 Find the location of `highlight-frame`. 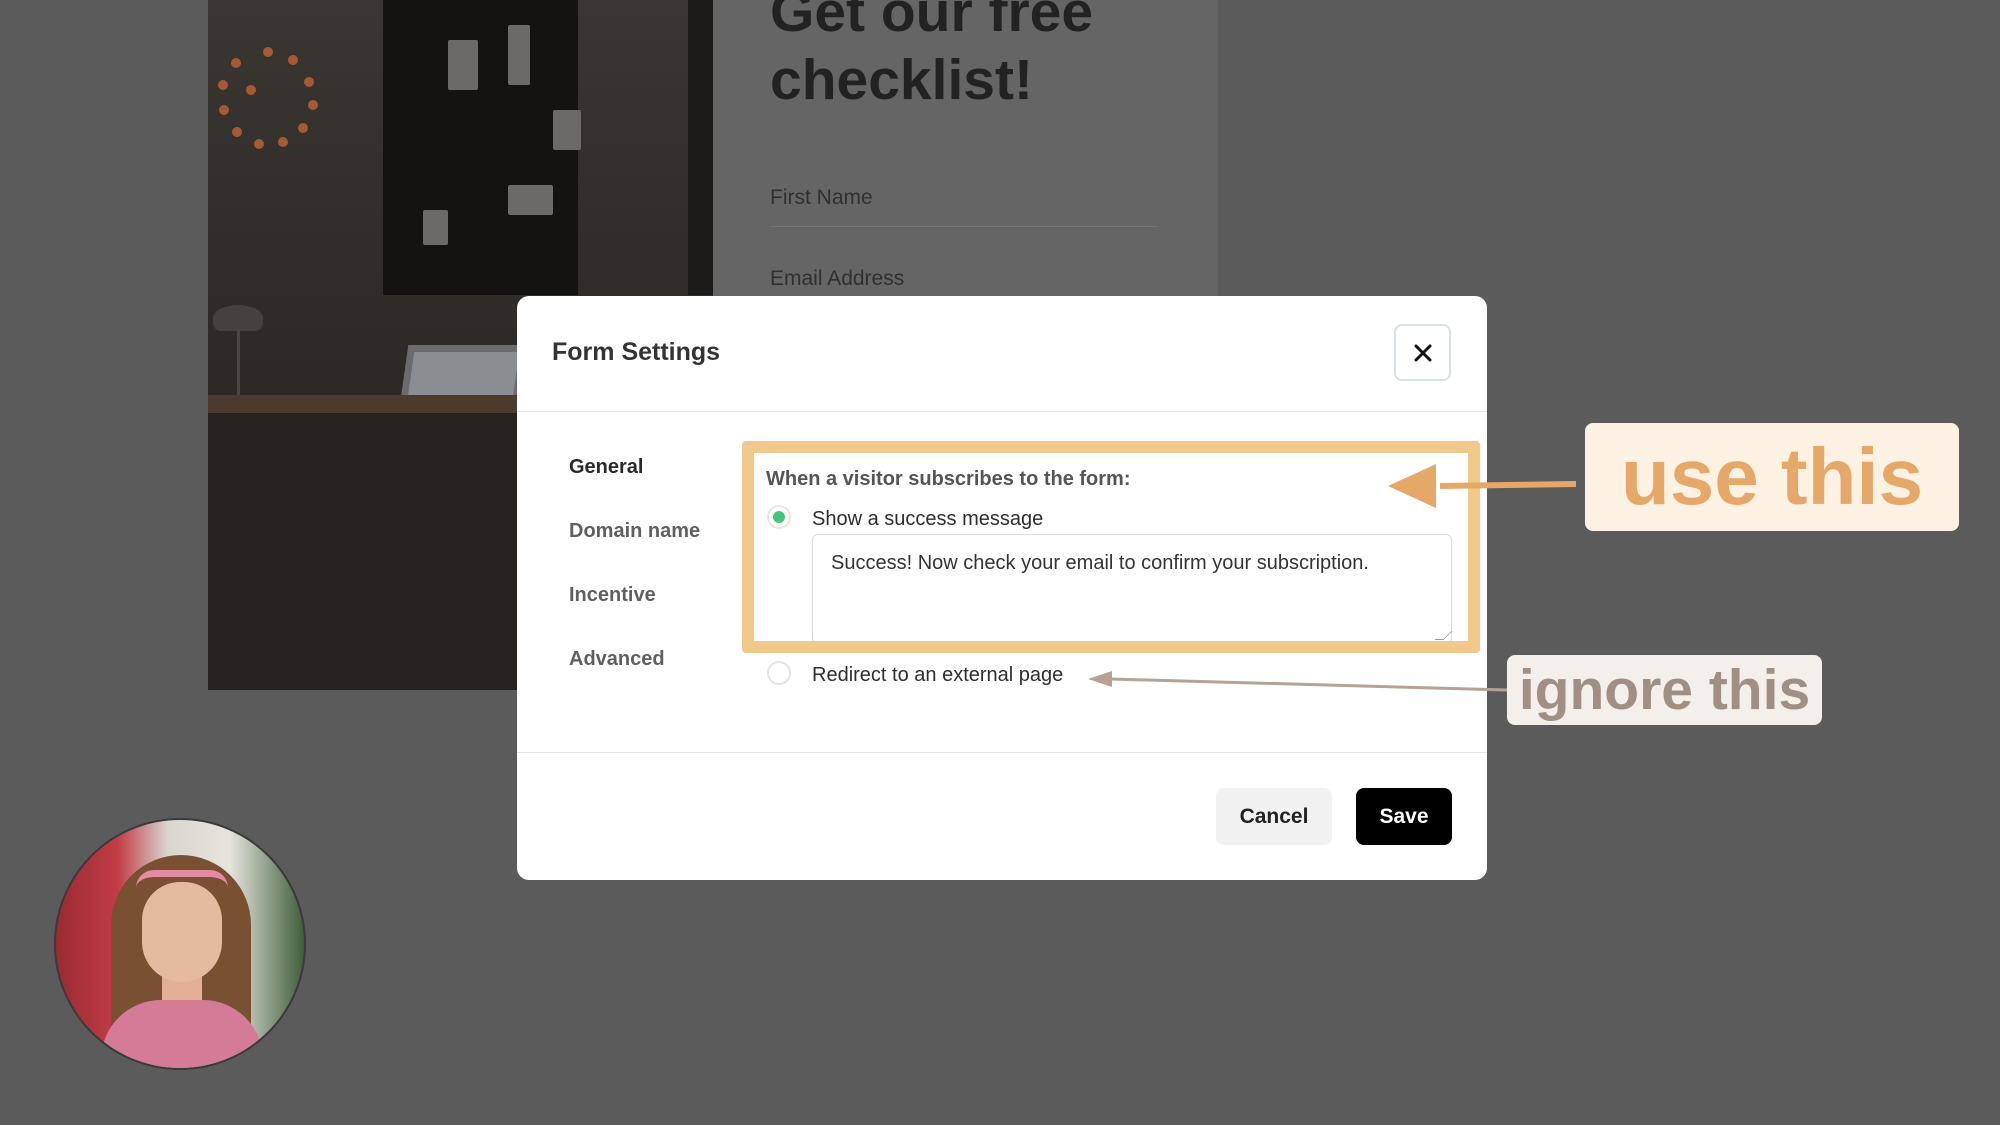

highlight-frame is located at coordinates (1111, 547).